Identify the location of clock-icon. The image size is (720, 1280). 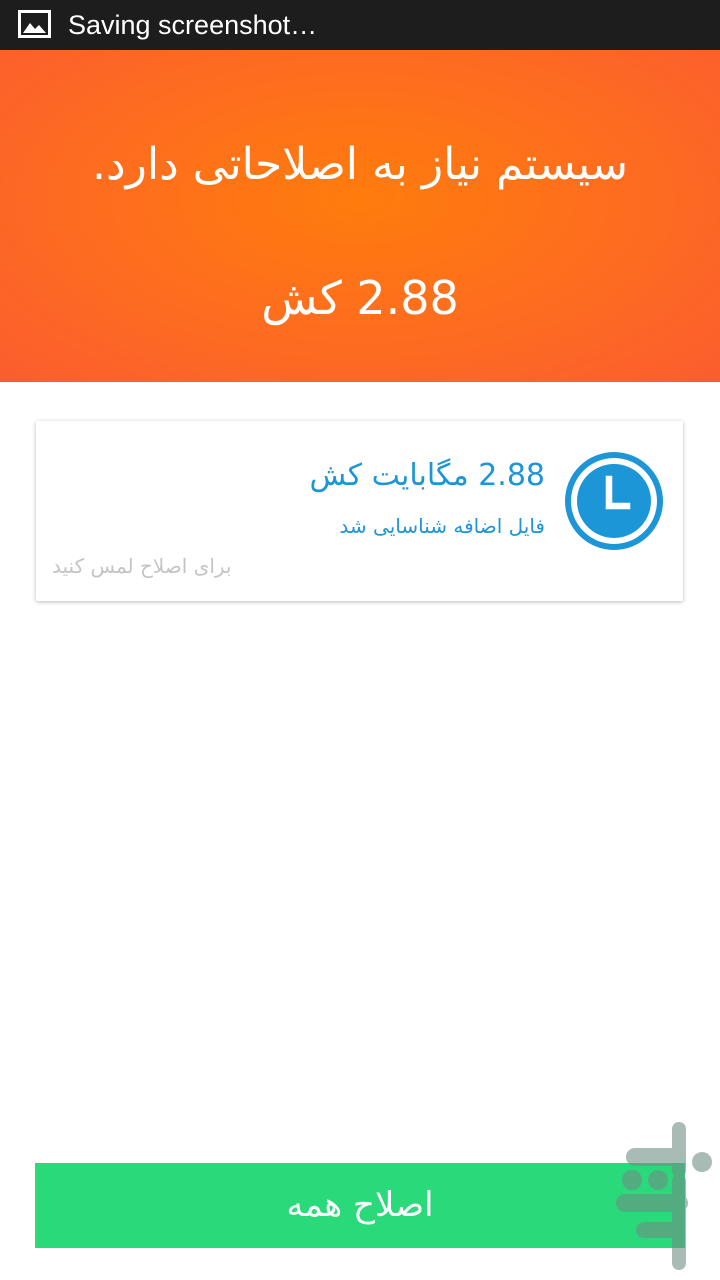
(614, 501).